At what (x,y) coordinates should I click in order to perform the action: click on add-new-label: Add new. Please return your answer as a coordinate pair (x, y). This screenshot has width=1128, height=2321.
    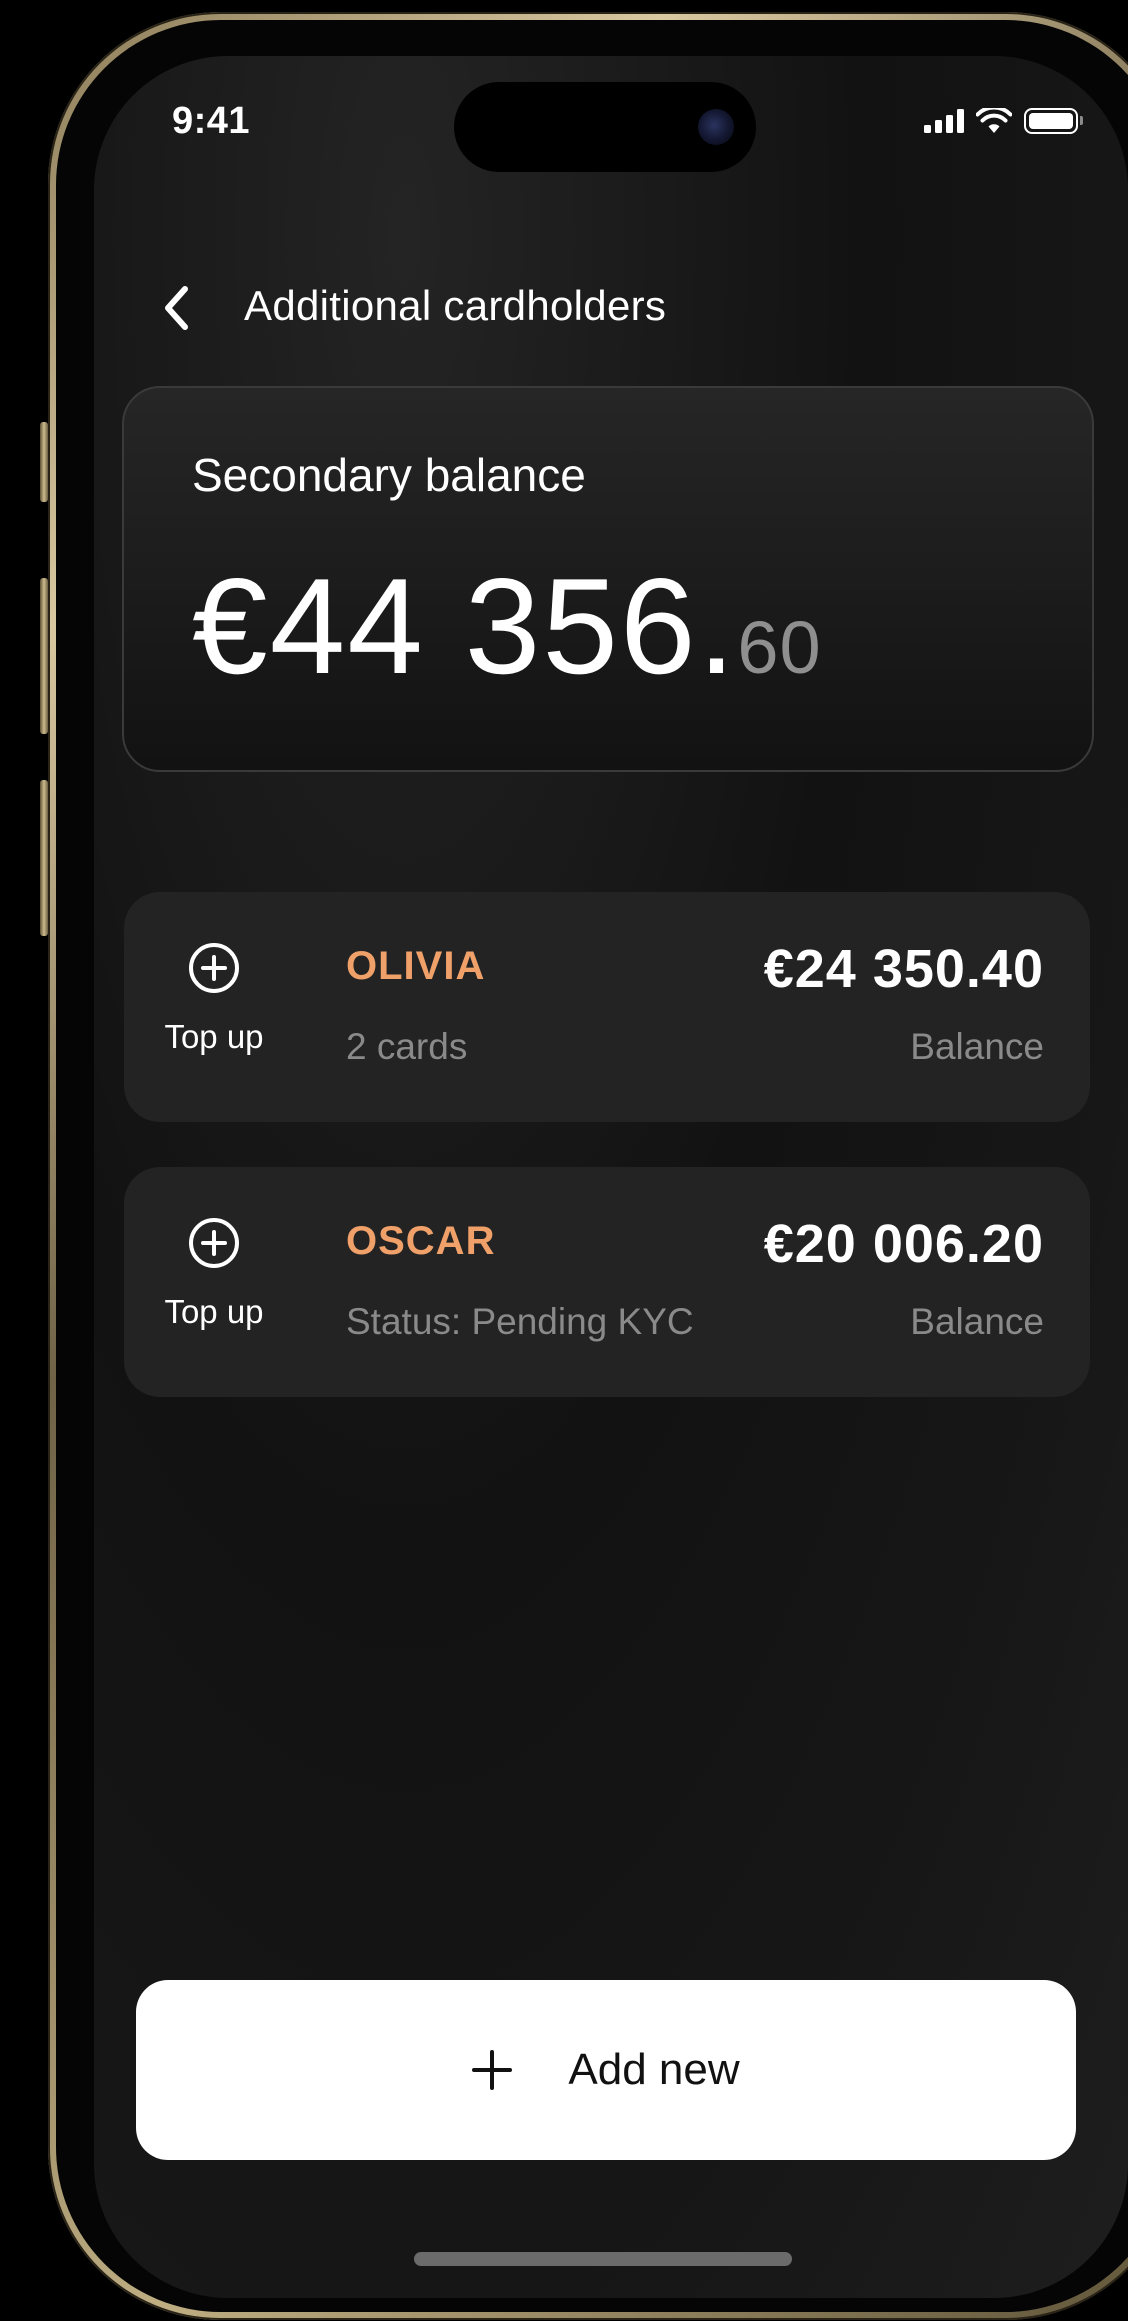
    Looking at the image, I should click on (654, 2069).